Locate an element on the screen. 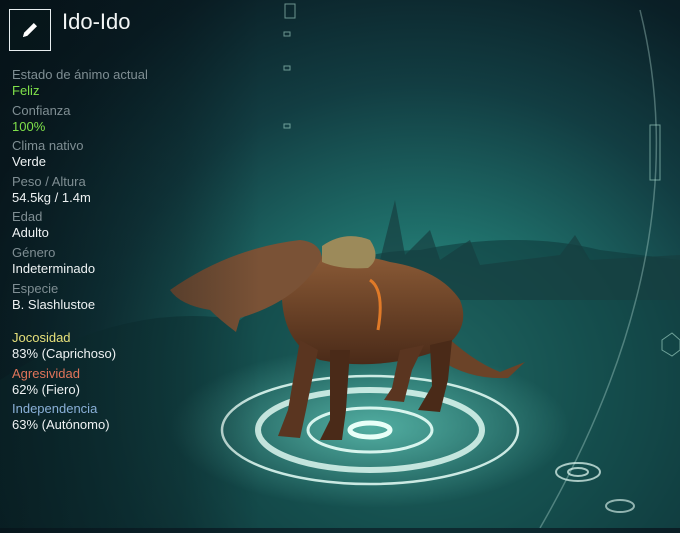 Image resolution: width=680 pixels, height=533 pixels. trait-value: 63% (Autónomo) is located at coordinates (61, 424).